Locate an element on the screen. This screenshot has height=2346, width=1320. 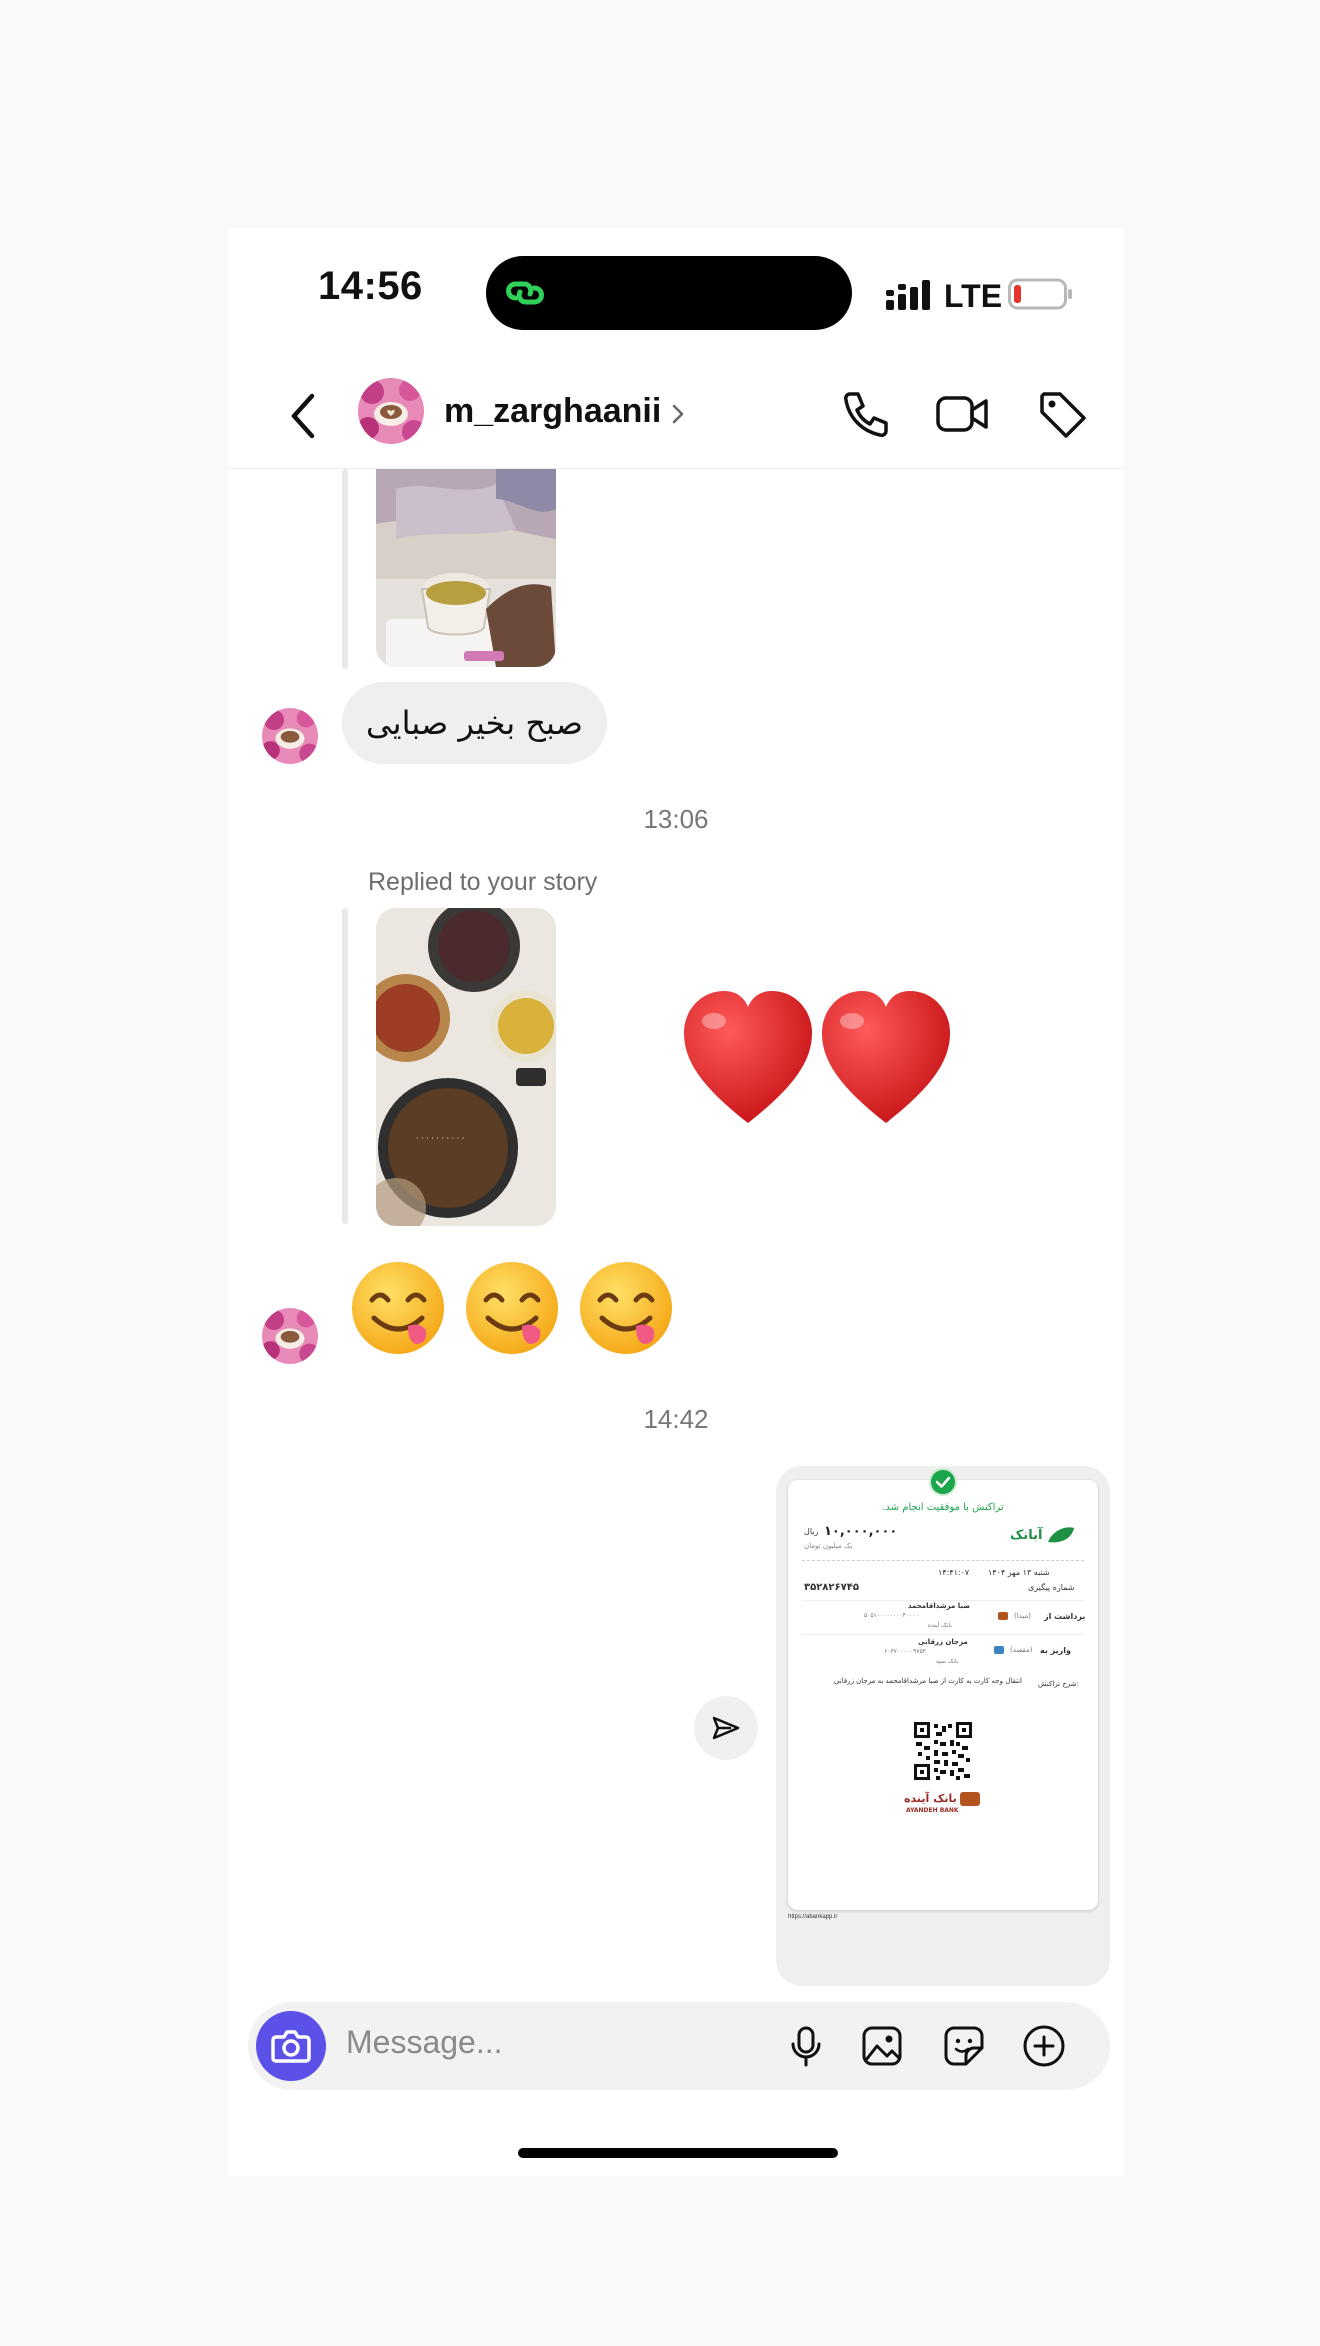
receipt-tracking-label: شماره پیگیری is located at coordinates (1051, 1587).